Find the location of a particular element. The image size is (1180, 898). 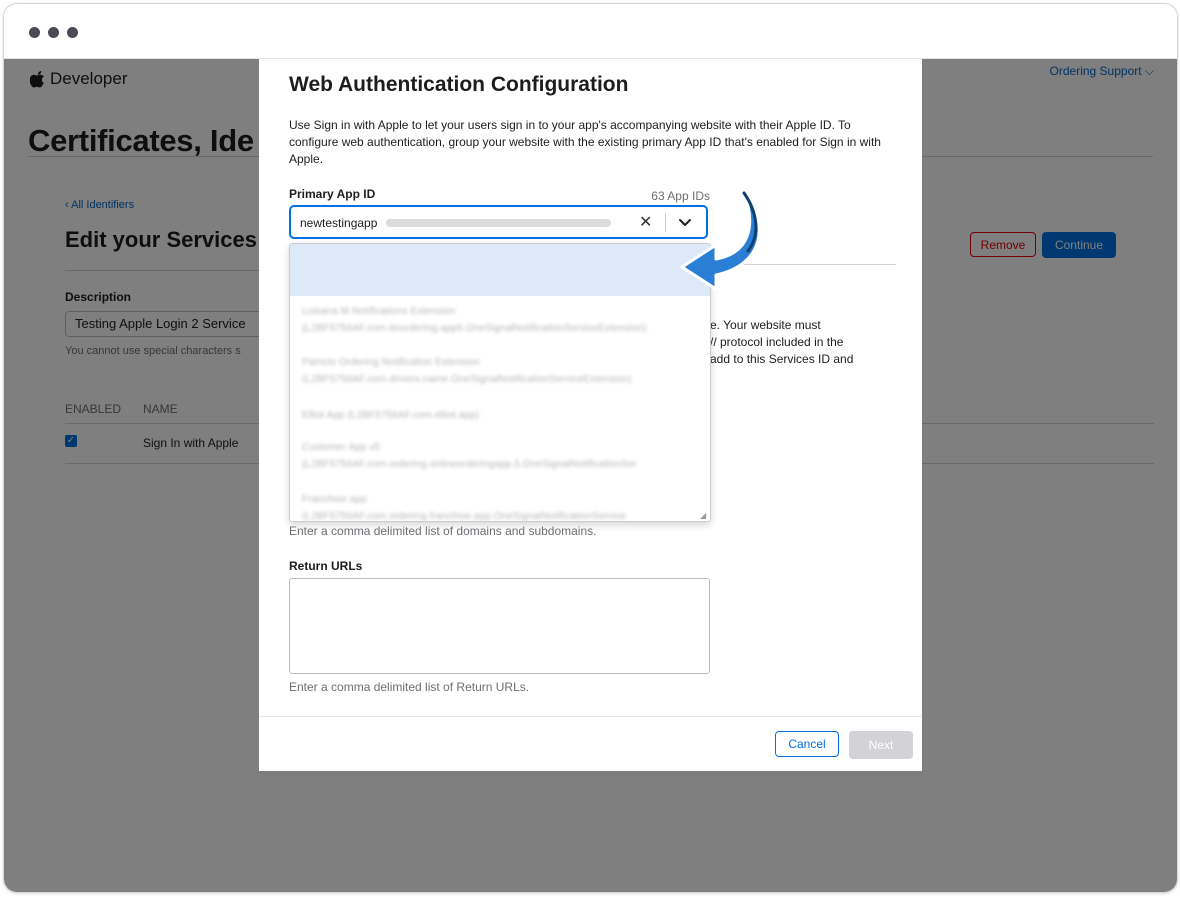

window-titlebar is located at coordinates (590, 31).